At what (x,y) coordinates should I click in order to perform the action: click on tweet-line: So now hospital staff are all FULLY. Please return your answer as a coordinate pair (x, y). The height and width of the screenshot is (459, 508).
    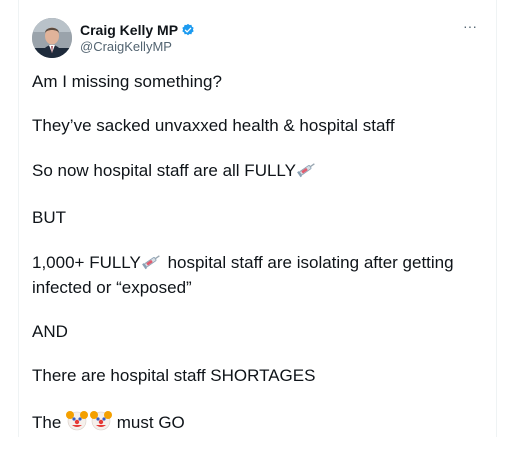
    Looking at the image, I should click on (252, 172).